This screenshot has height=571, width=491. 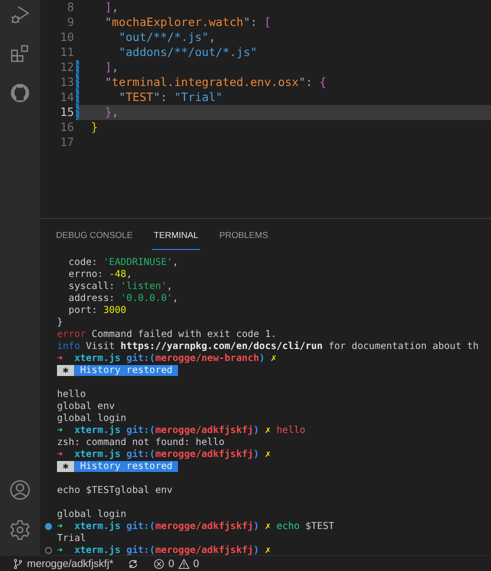 What do you see at coordinates (195, 526) in the screenshot?
I see `terminal-line: ➜ xterm.js git:(merogge/adkfjskfj) ✗ echo $TEST` at bounding box center [195, 526].